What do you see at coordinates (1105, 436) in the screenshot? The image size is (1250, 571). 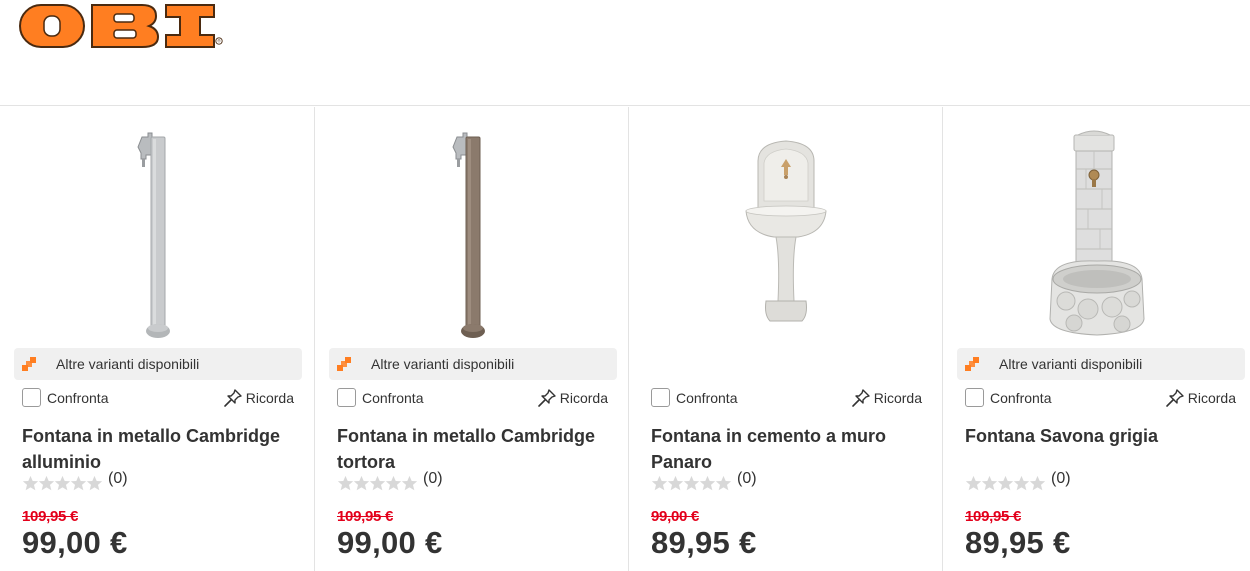 I see `product-title: Fontana Savona grigia` at bounding box center [1105, 436].